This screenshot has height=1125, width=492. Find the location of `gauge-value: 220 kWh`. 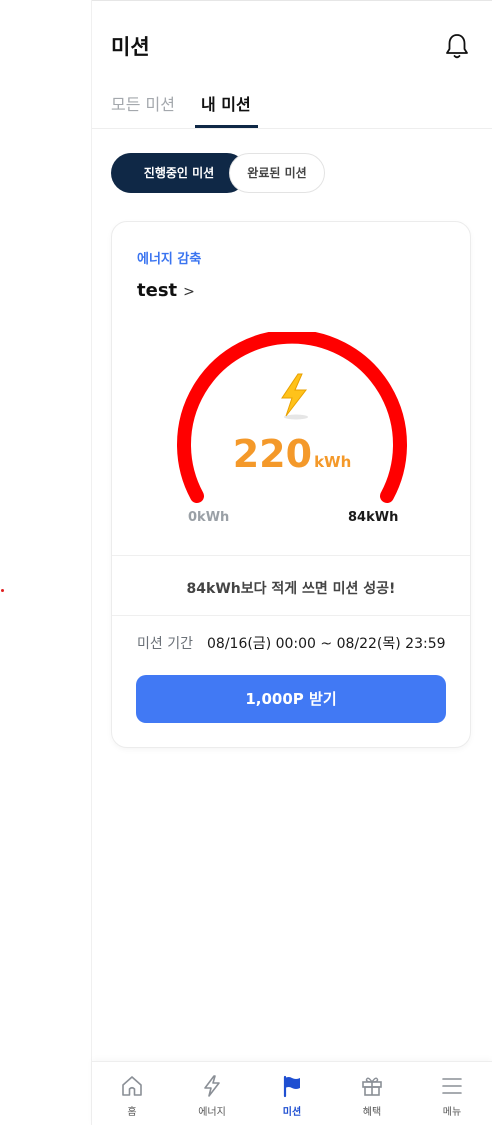

gauge-value: 220 kWh is located at coordinates (292, 454).